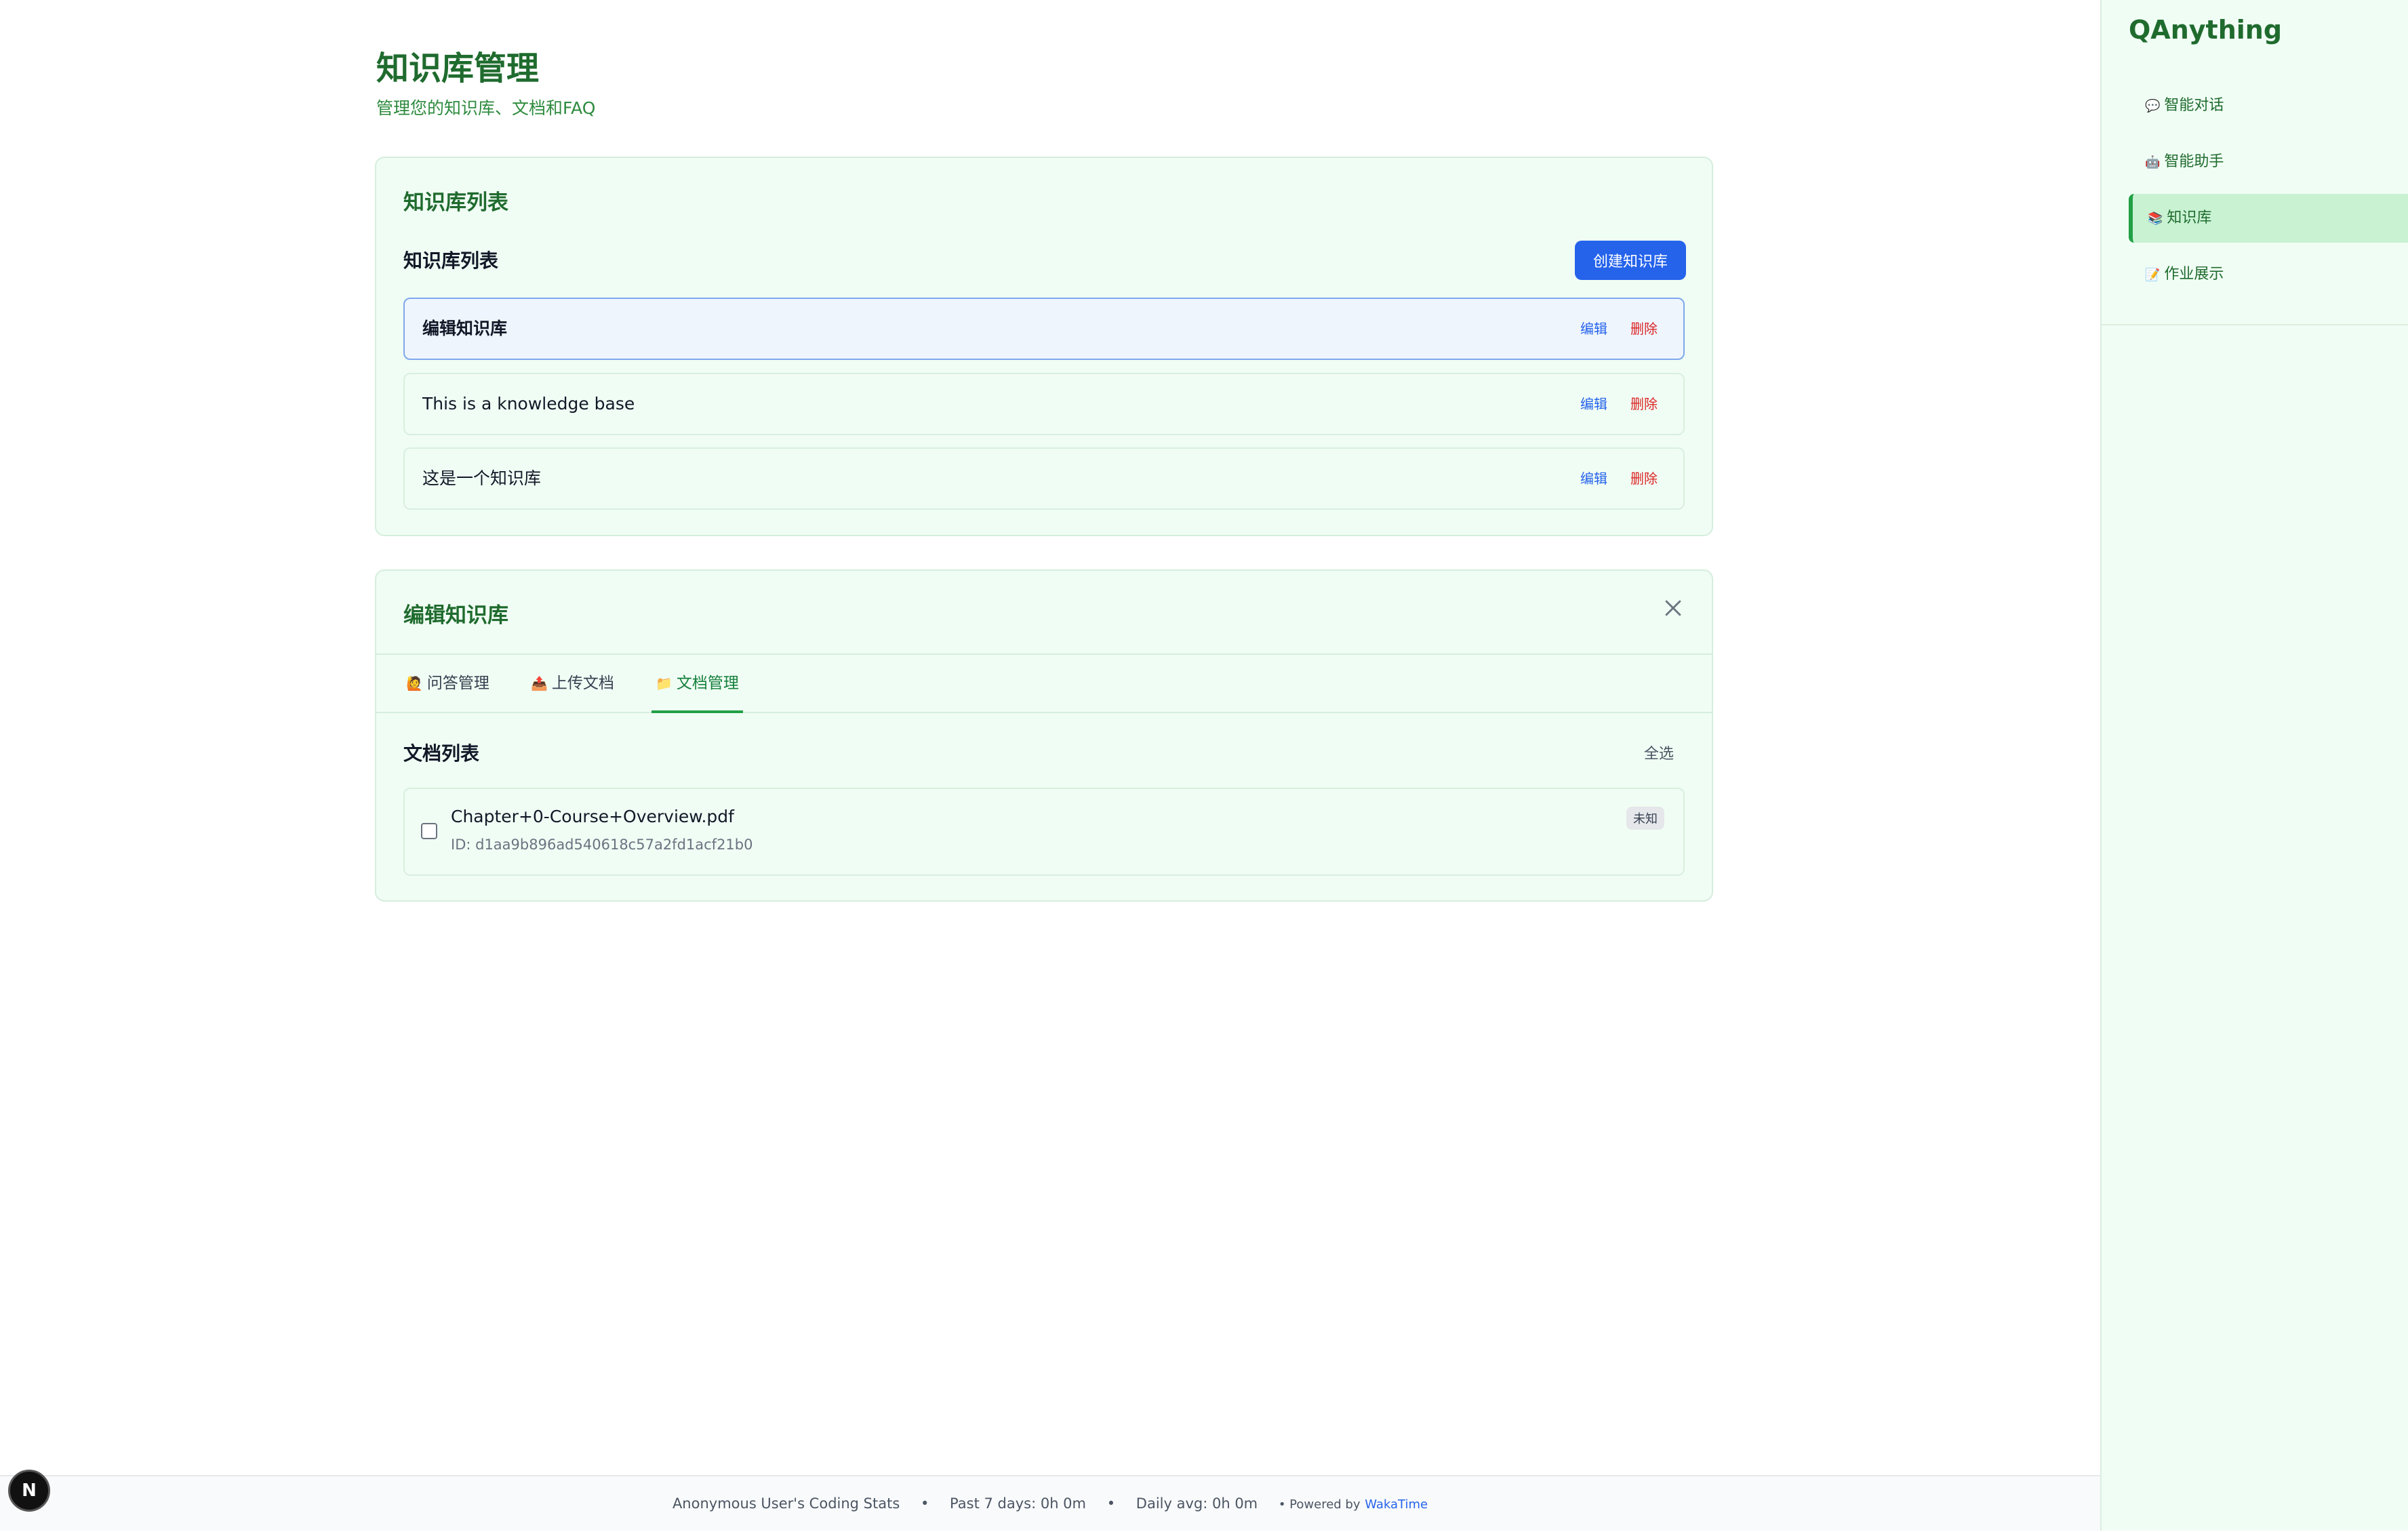 This screenshot has height=1532, width=2408. What do you see at coordinates (1044, 404) in the screenshot?
I see `kb-list-item: This is a knowledge base 编辑 删除` at bounding box center [1044, 404].